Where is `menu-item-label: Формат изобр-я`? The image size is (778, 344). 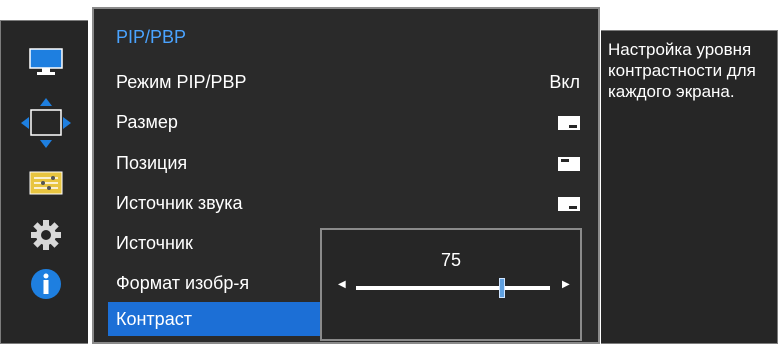 menu-item-label: Формат изобр-я is located at coordinates (183, 283).